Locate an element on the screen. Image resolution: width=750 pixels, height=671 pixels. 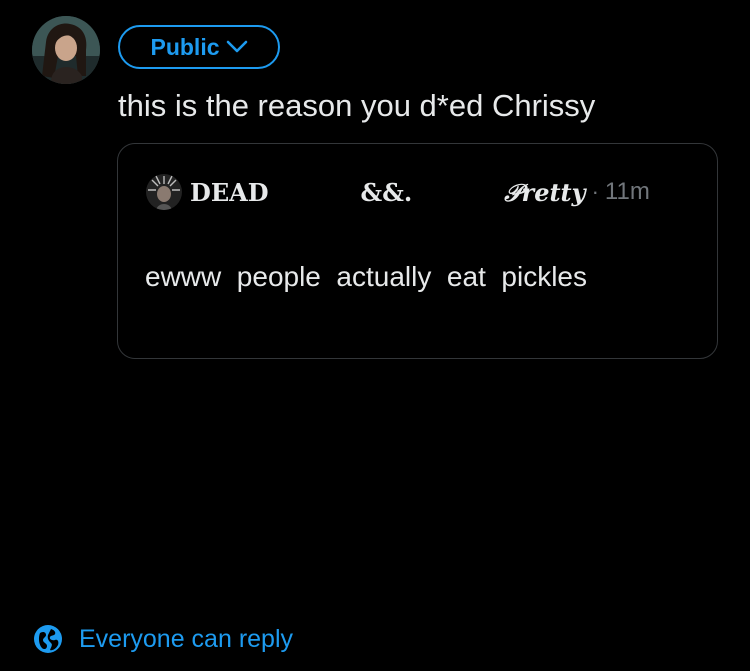
quoted-tweet-timestamp: 11m is located at coordinates (627, 191).